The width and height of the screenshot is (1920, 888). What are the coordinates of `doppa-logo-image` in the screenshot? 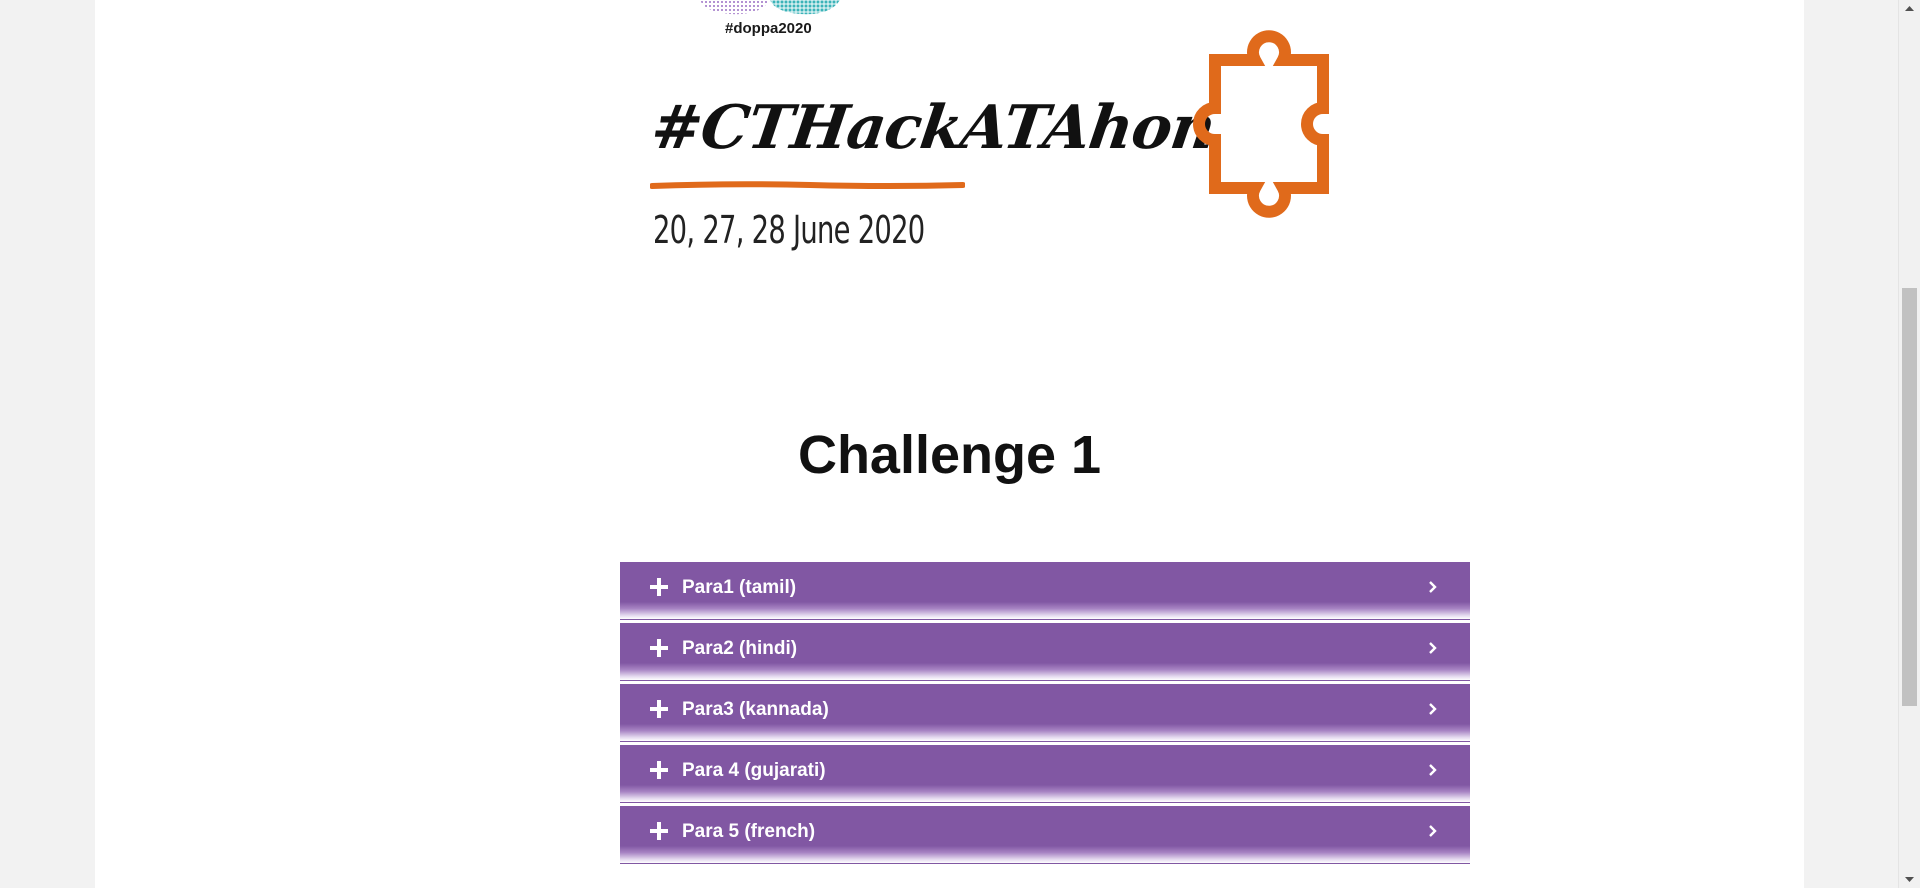 It's located at (770, 7).